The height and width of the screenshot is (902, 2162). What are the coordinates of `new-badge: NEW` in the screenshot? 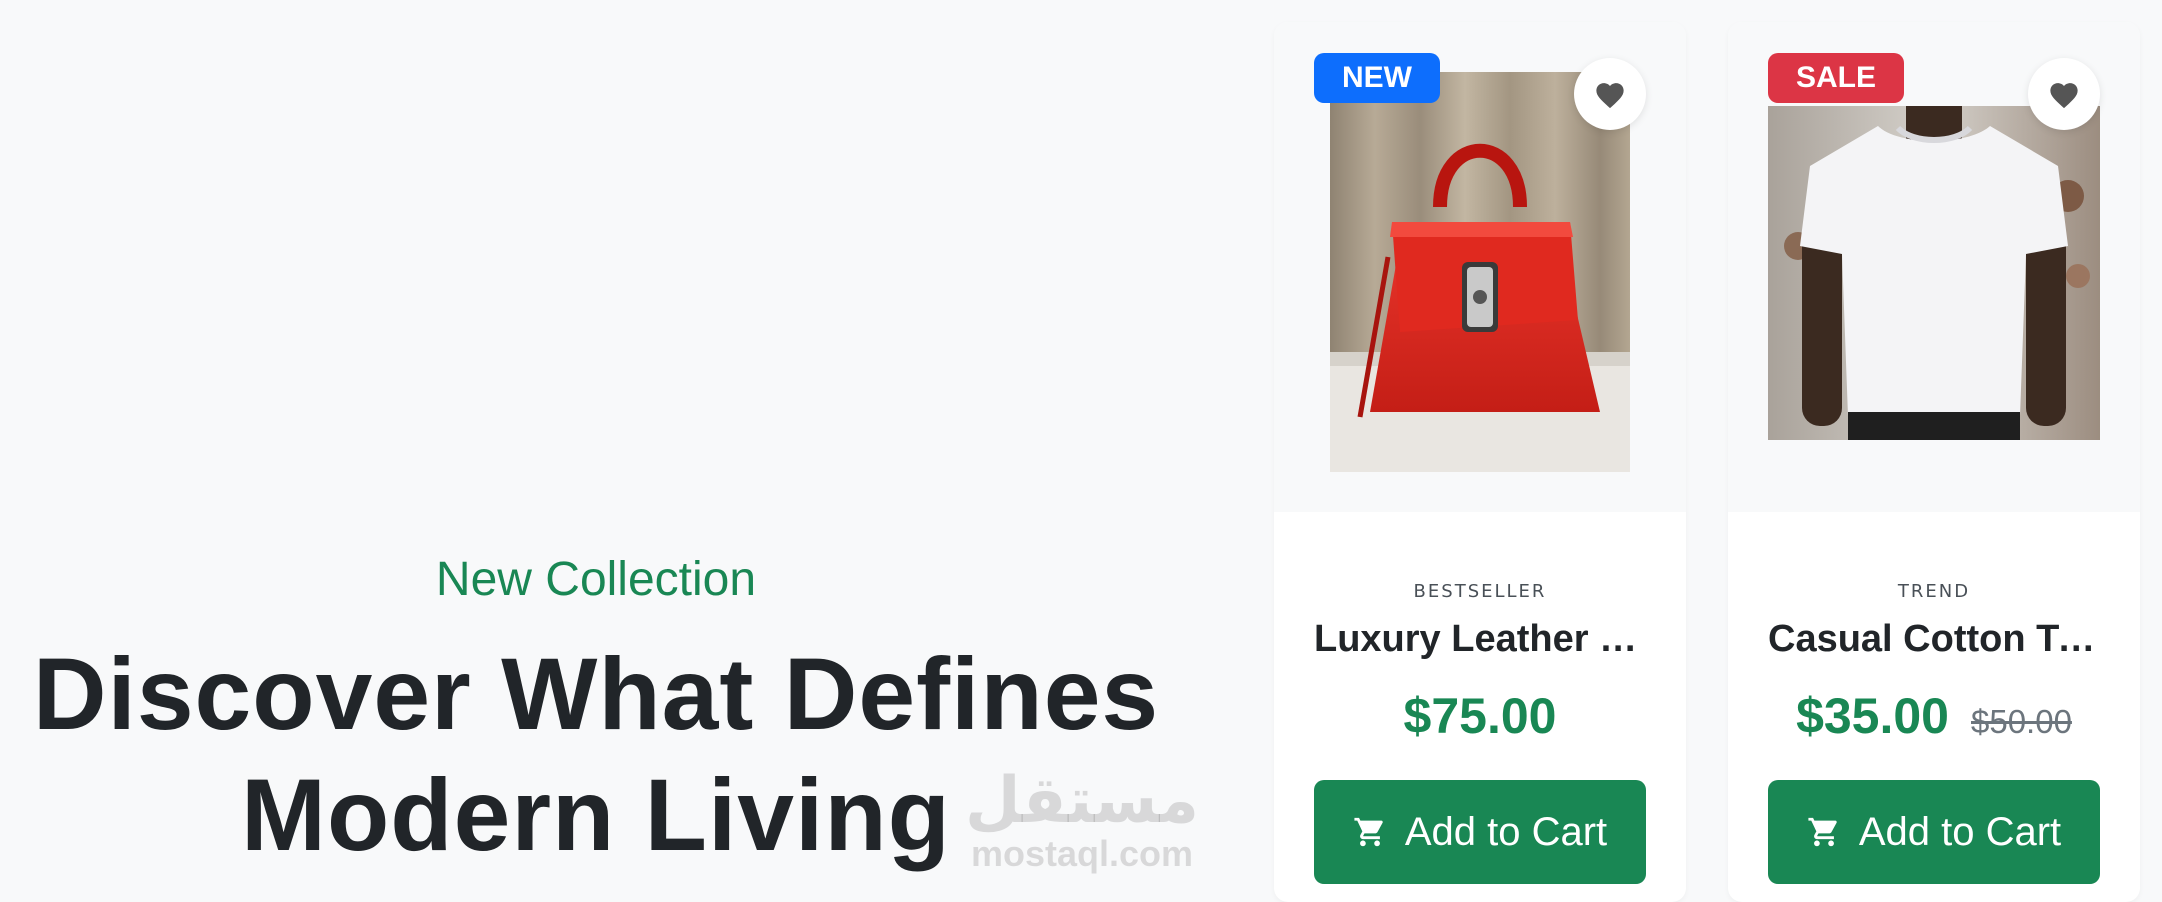 It's located at (1377, 78).